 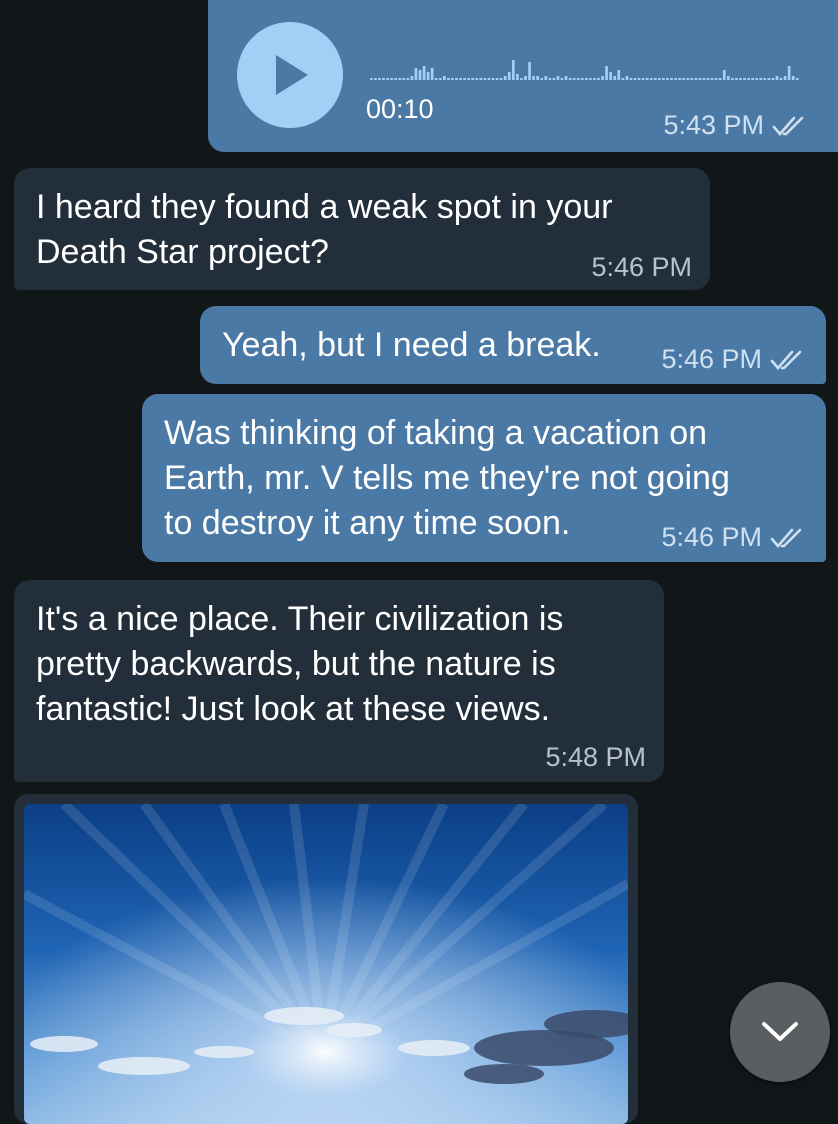 What do you see at coordinates (400, 109) in the screenshot?
I see `voice-duration: 00:10` at bounding box center [400, 109].